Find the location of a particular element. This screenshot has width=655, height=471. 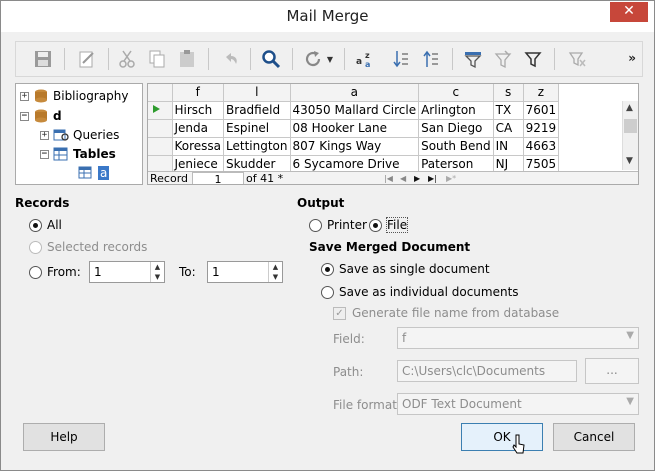

record-number-input: 1 is located at coordinates (218, 178).